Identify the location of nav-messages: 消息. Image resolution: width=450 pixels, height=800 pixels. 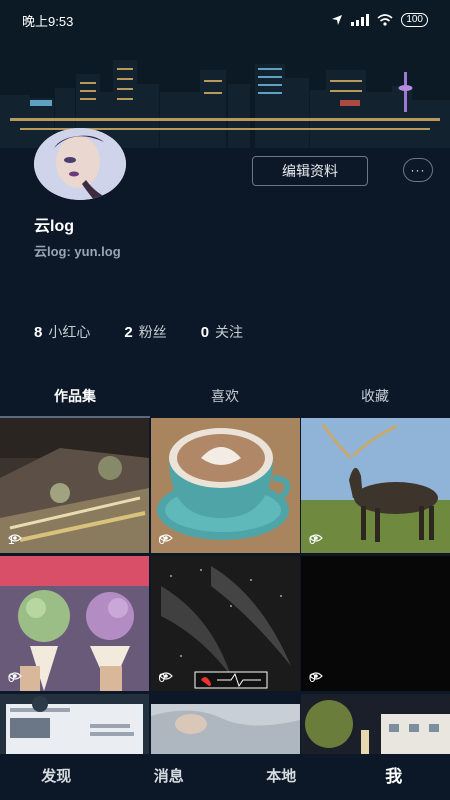
(169, 777).